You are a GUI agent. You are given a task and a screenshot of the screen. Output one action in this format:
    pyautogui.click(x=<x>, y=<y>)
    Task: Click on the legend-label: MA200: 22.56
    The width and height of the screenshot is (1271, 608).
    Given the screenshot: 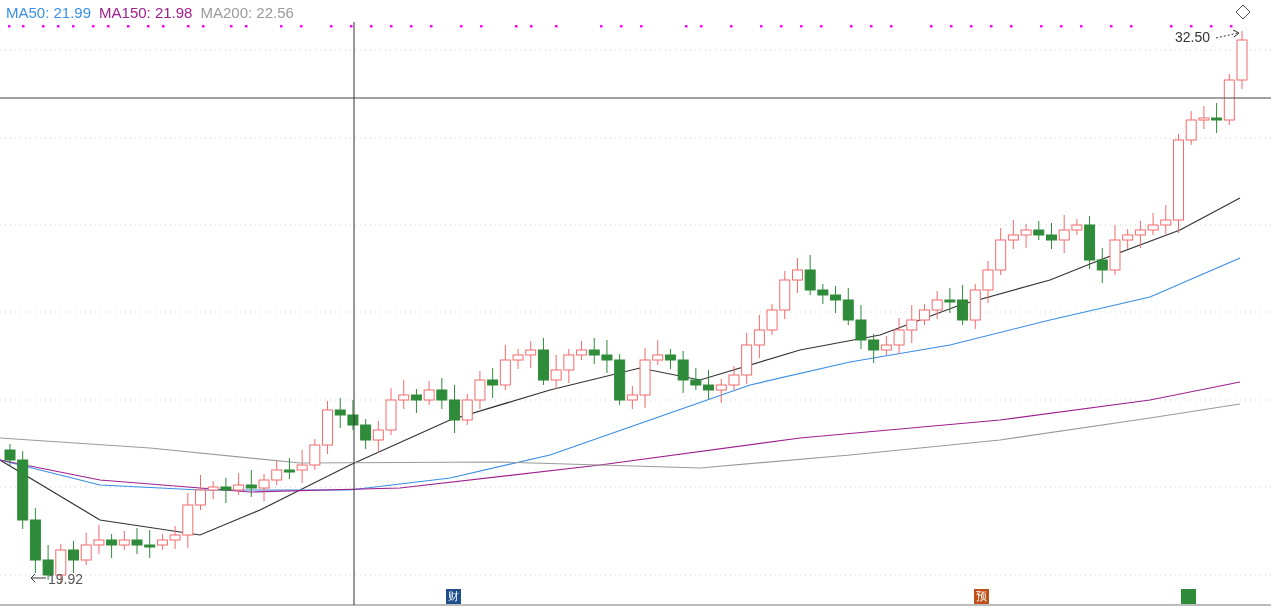 What is the action you would take?
    pyautogui.click(x=247, y=13)
    